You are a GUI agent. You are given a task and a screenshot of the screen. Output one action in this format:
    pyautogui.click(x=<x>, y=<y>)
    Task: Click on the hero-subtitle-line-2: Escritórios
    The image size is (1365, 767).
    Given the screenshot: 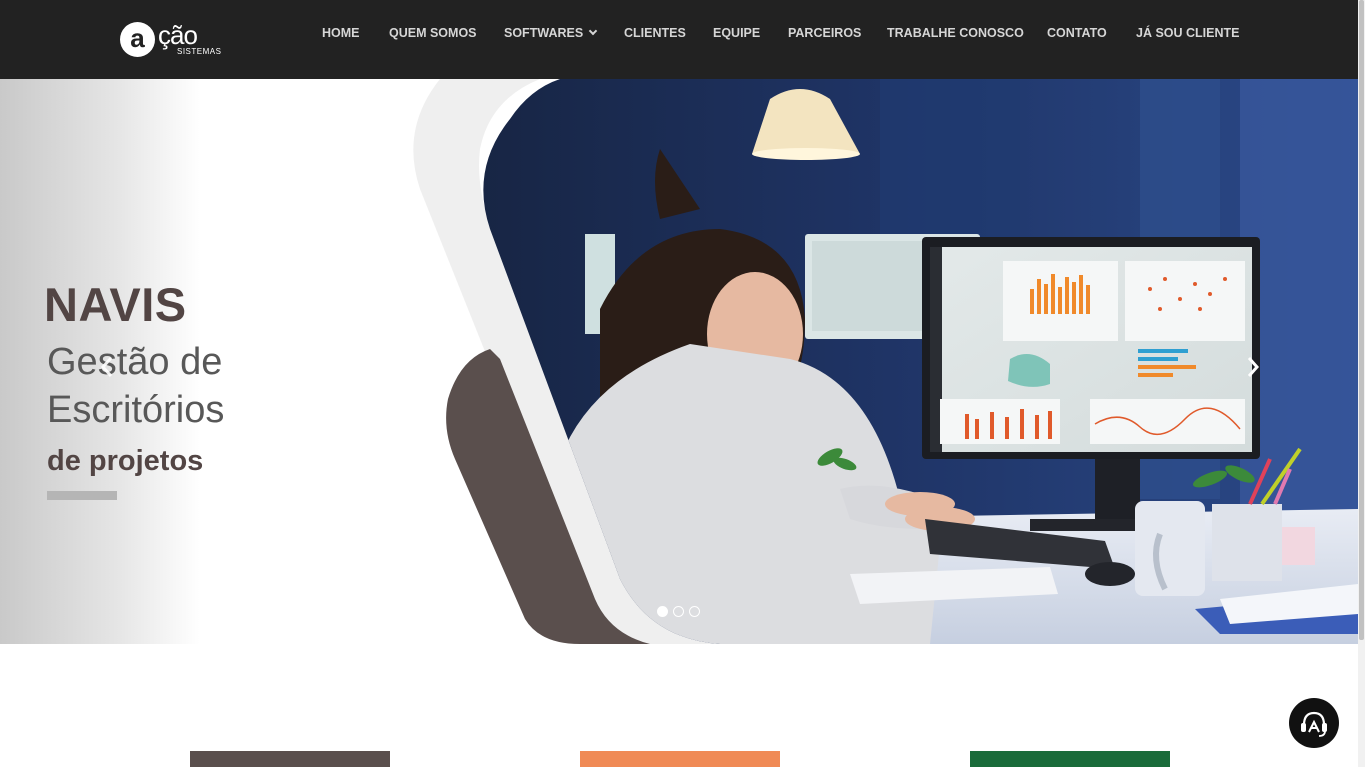 What is the action you would take?
    pyautogui.click(x=136, y=410)
    